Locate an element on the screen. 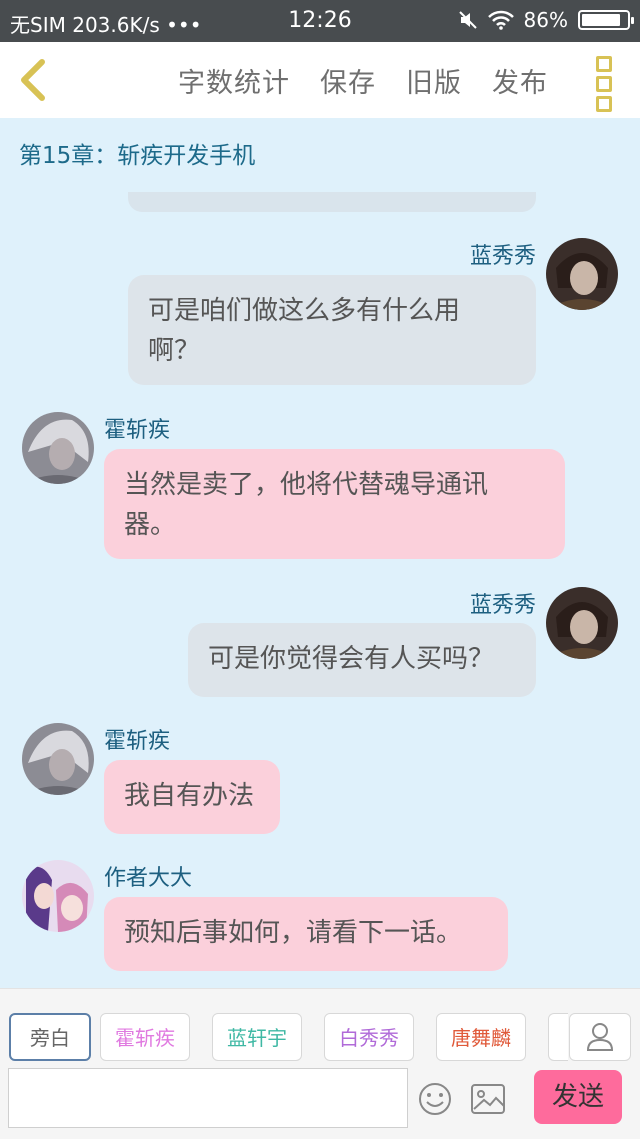  message-line: 可是你觉得会有人买吗？ is located at coordinates (351, 659).